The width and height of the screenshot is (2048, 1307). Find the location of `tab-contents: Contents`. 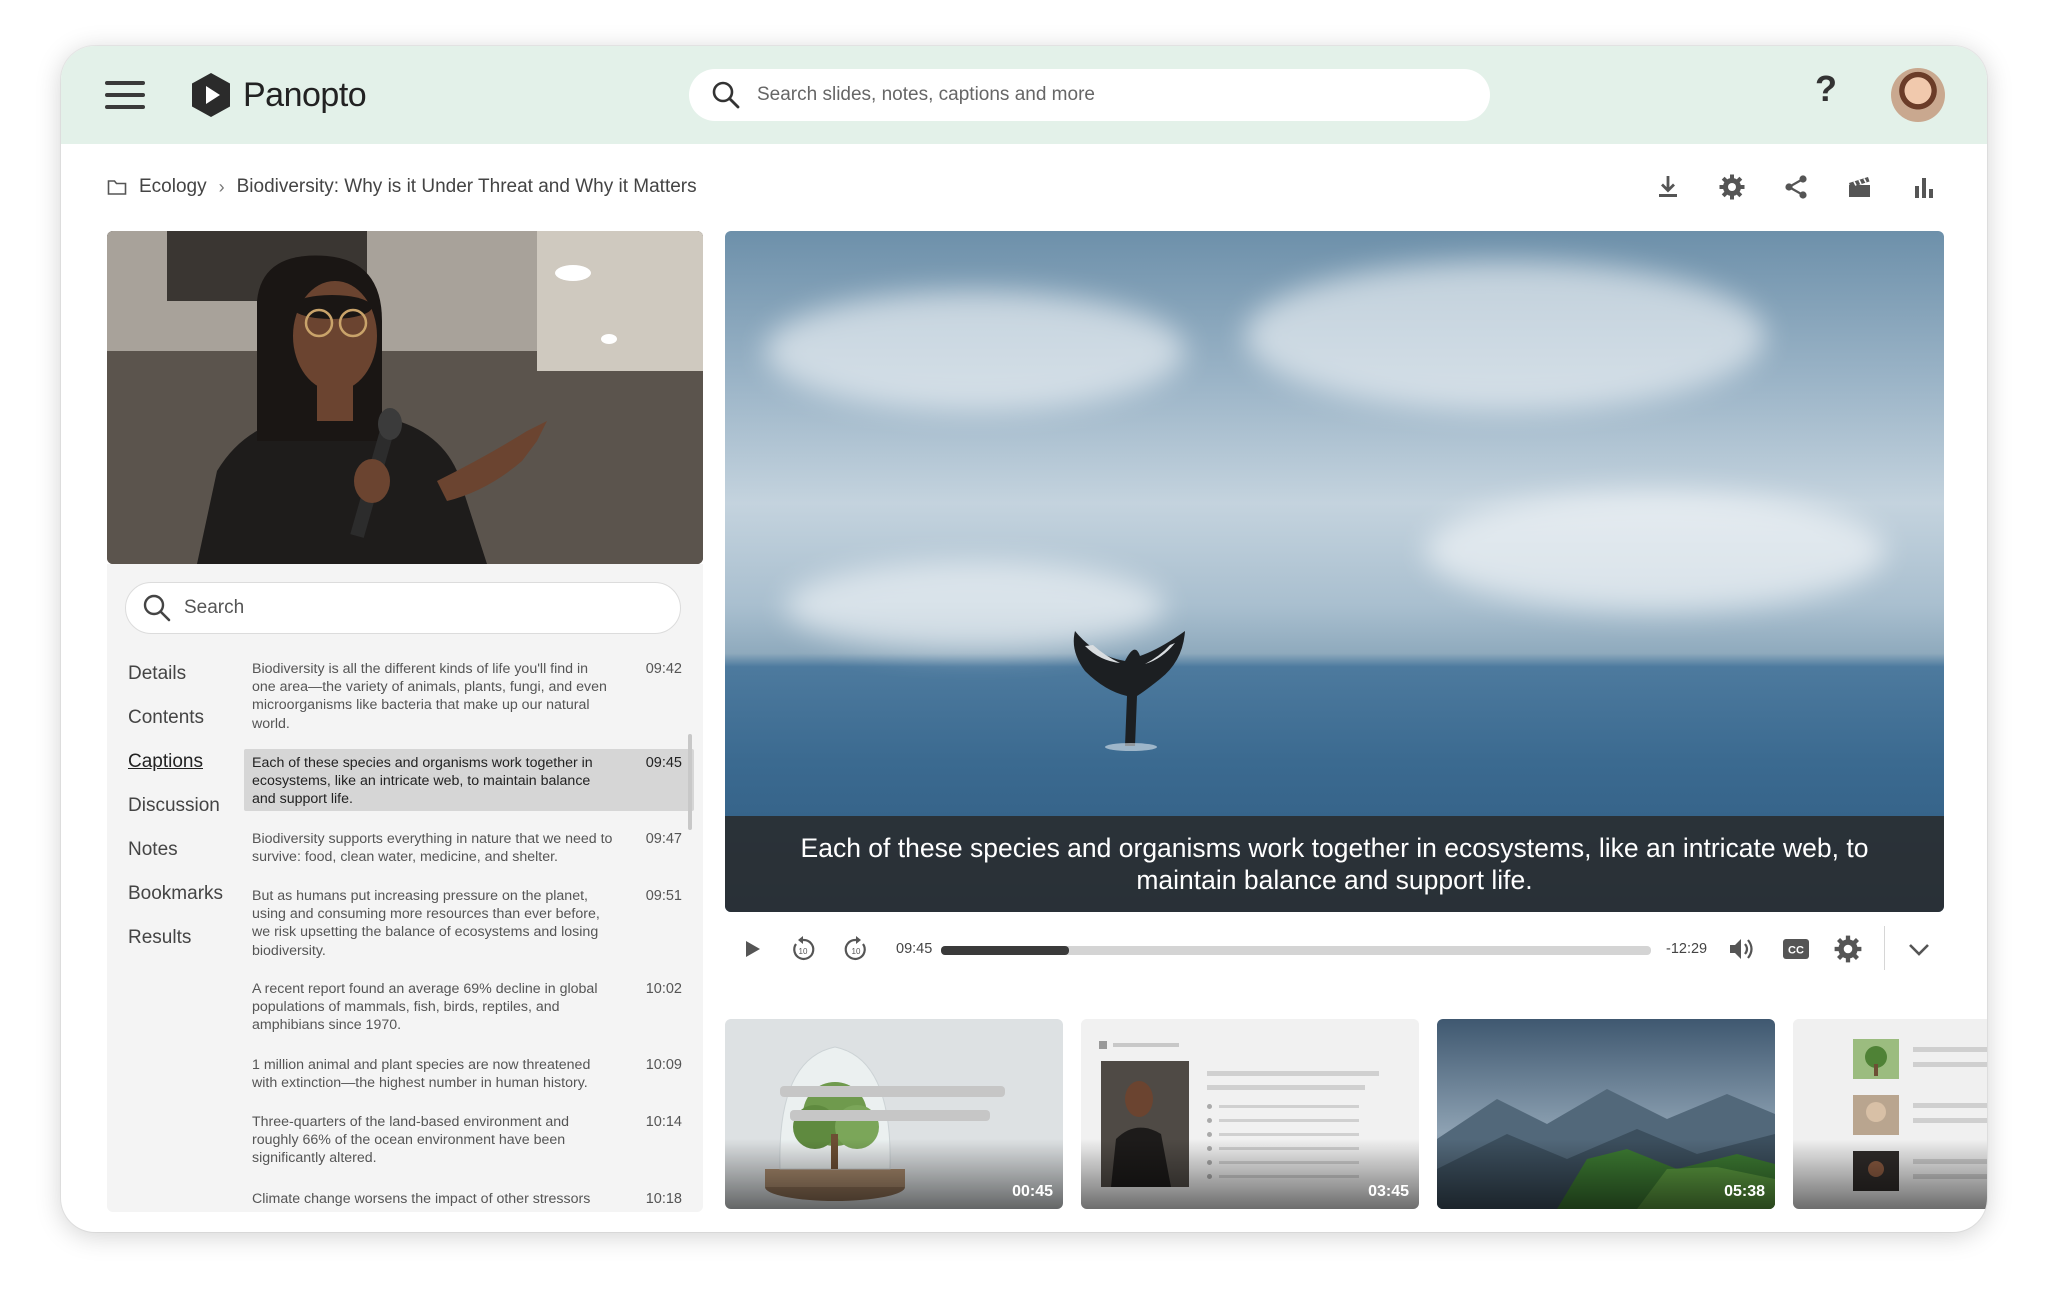

tab-contents: Contents is located at coordinates (175, 728).